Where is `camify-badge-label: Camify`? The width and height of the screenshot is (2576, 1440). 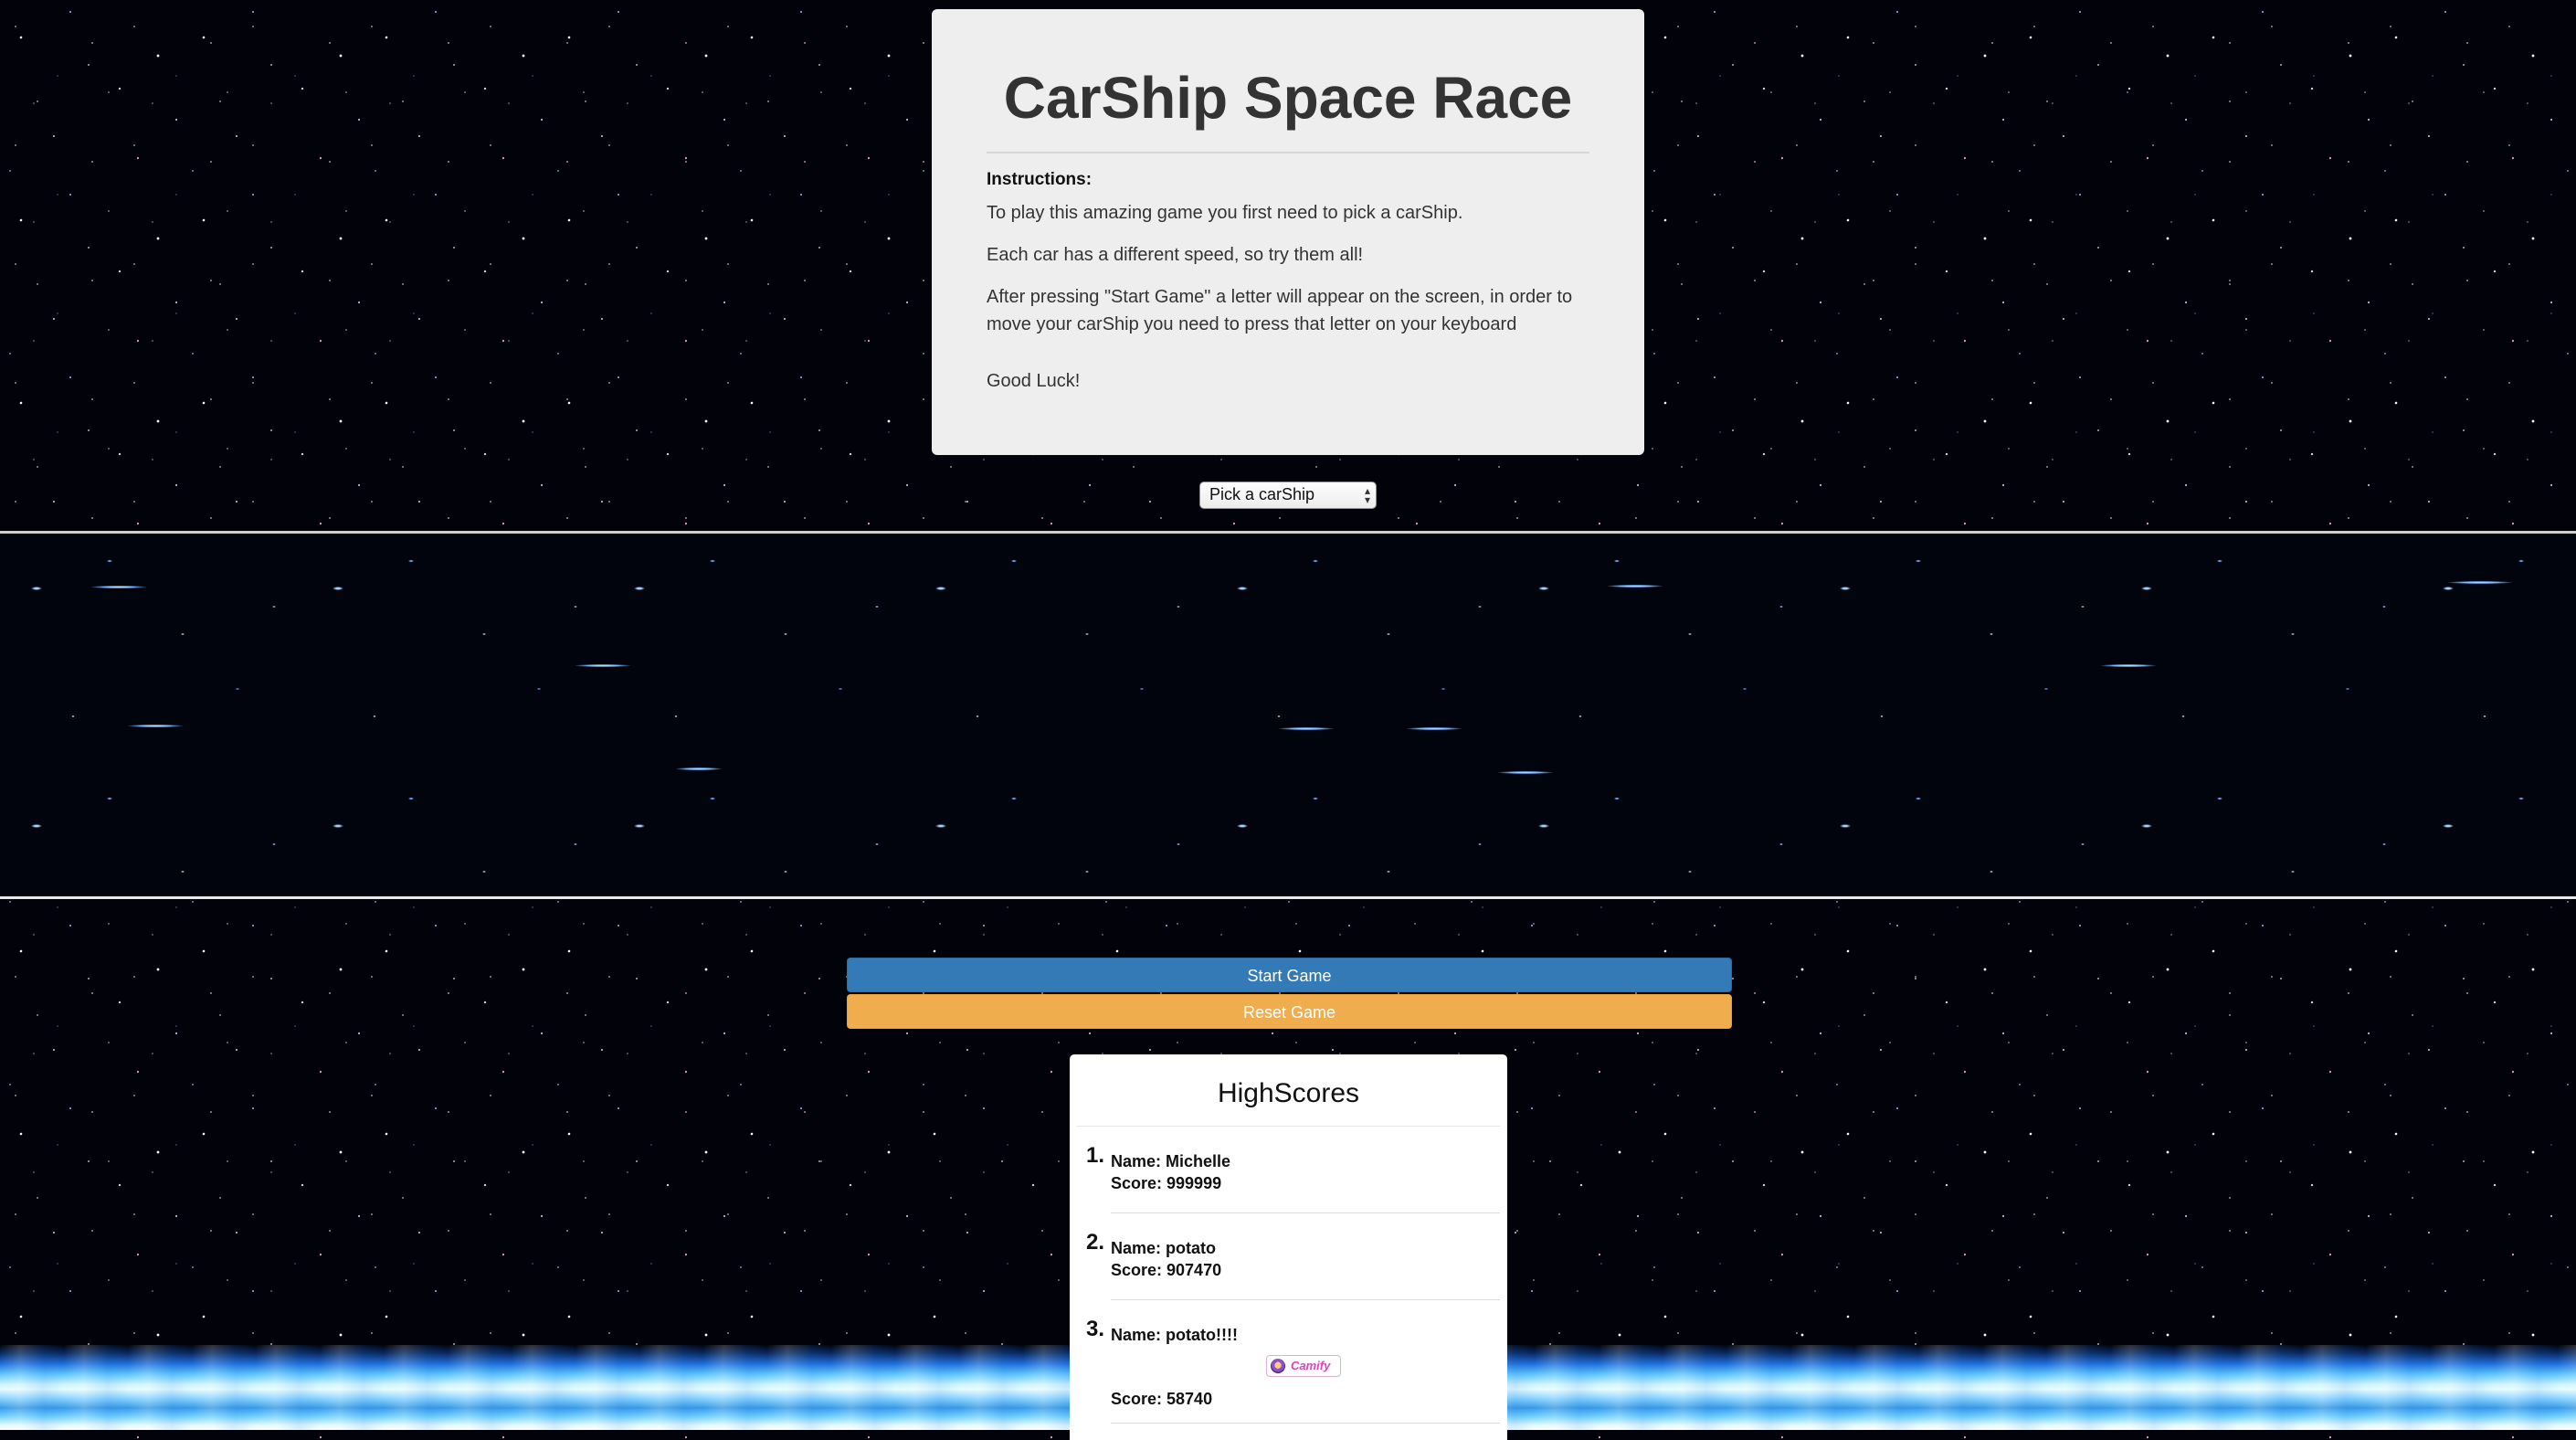 camify-badge-label: Camify is located at coordinates (1311, 1365).